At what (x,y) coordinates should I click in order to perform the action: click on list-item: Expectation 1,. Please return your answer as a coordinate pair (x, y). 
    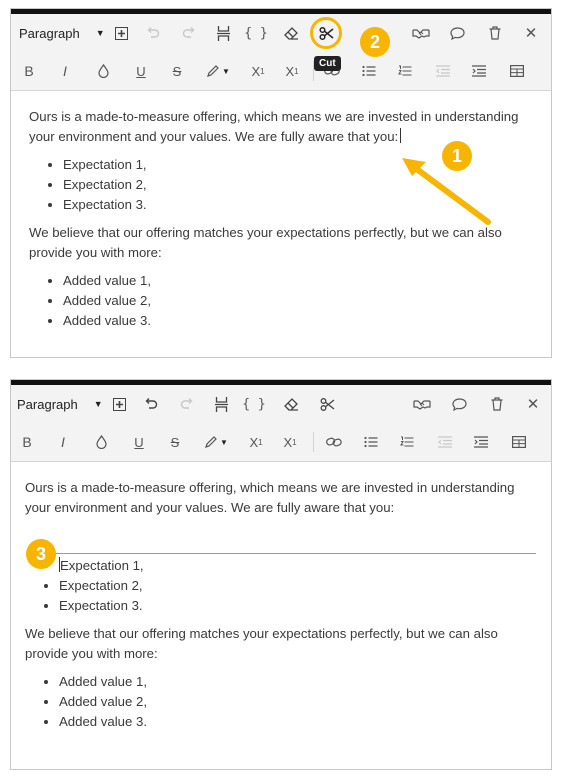
    Looking at the image, I should click on (296, 566).